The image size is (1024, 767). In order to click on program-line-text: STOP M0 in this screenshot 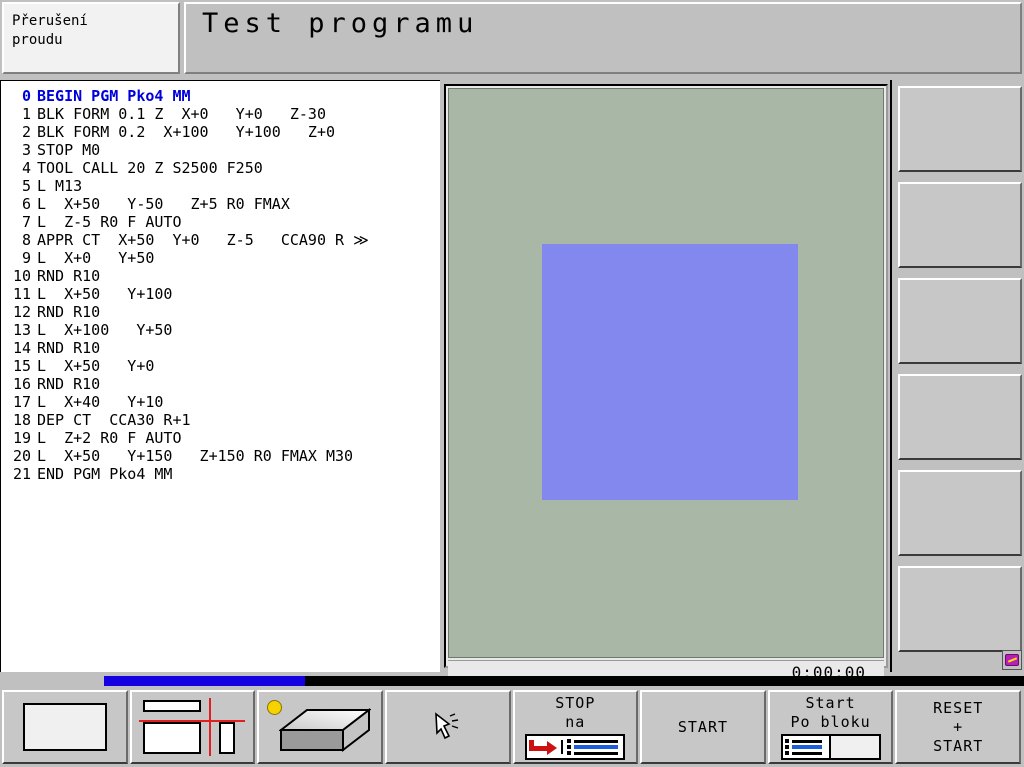, I will do `click(69, 150)`.